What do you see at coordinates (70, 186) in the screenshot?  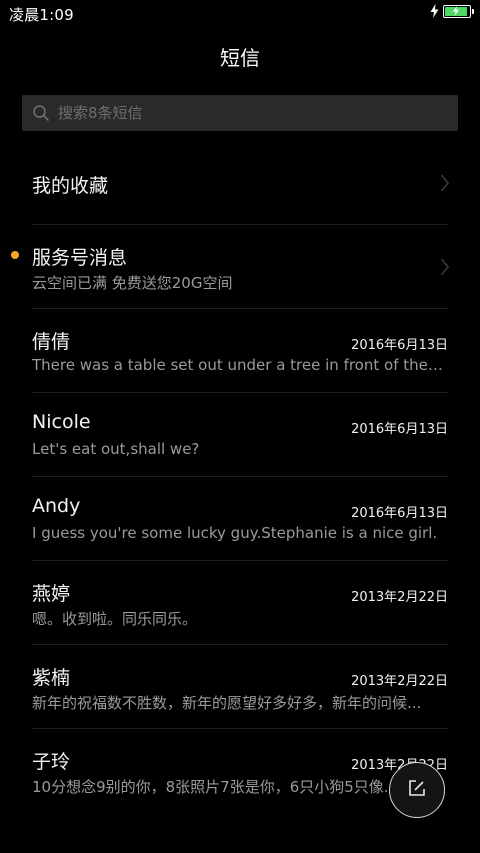 I see `favorites-label: 我的收藏` at bounding box center [70, 186].